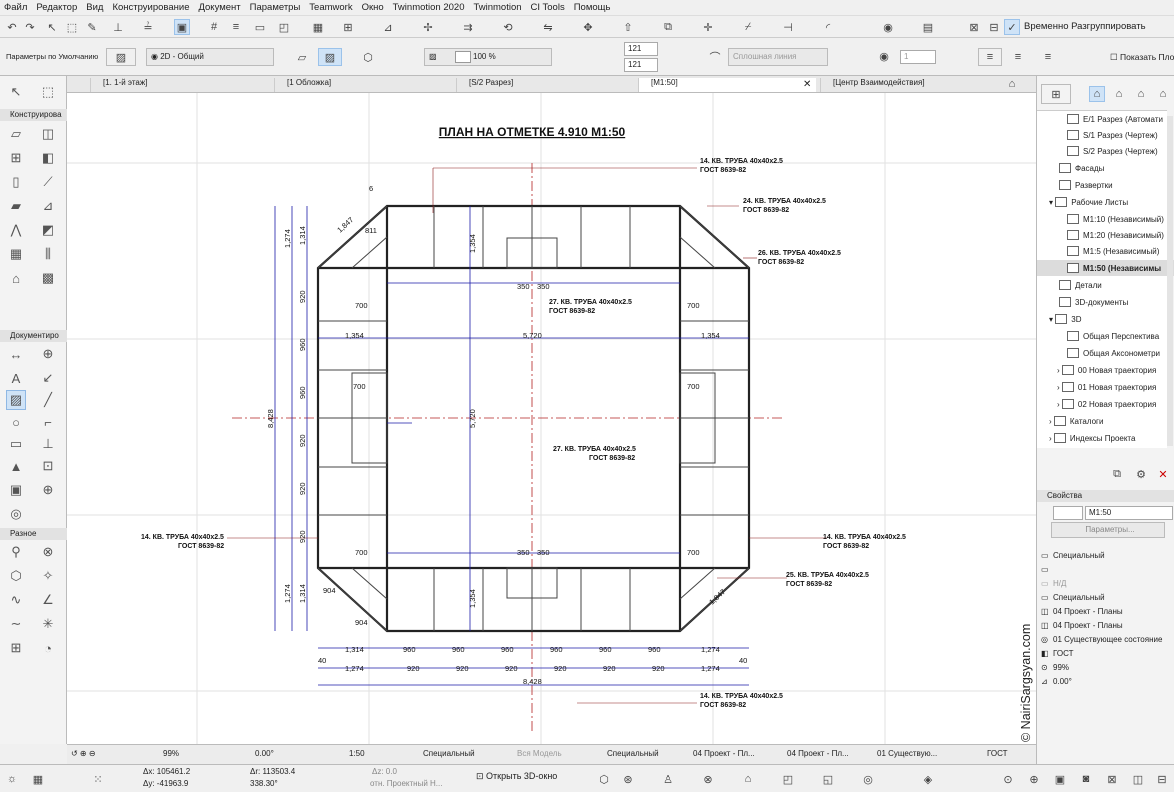  I want to click on hotspot-tool-icon: ✧, so click(48, 576).